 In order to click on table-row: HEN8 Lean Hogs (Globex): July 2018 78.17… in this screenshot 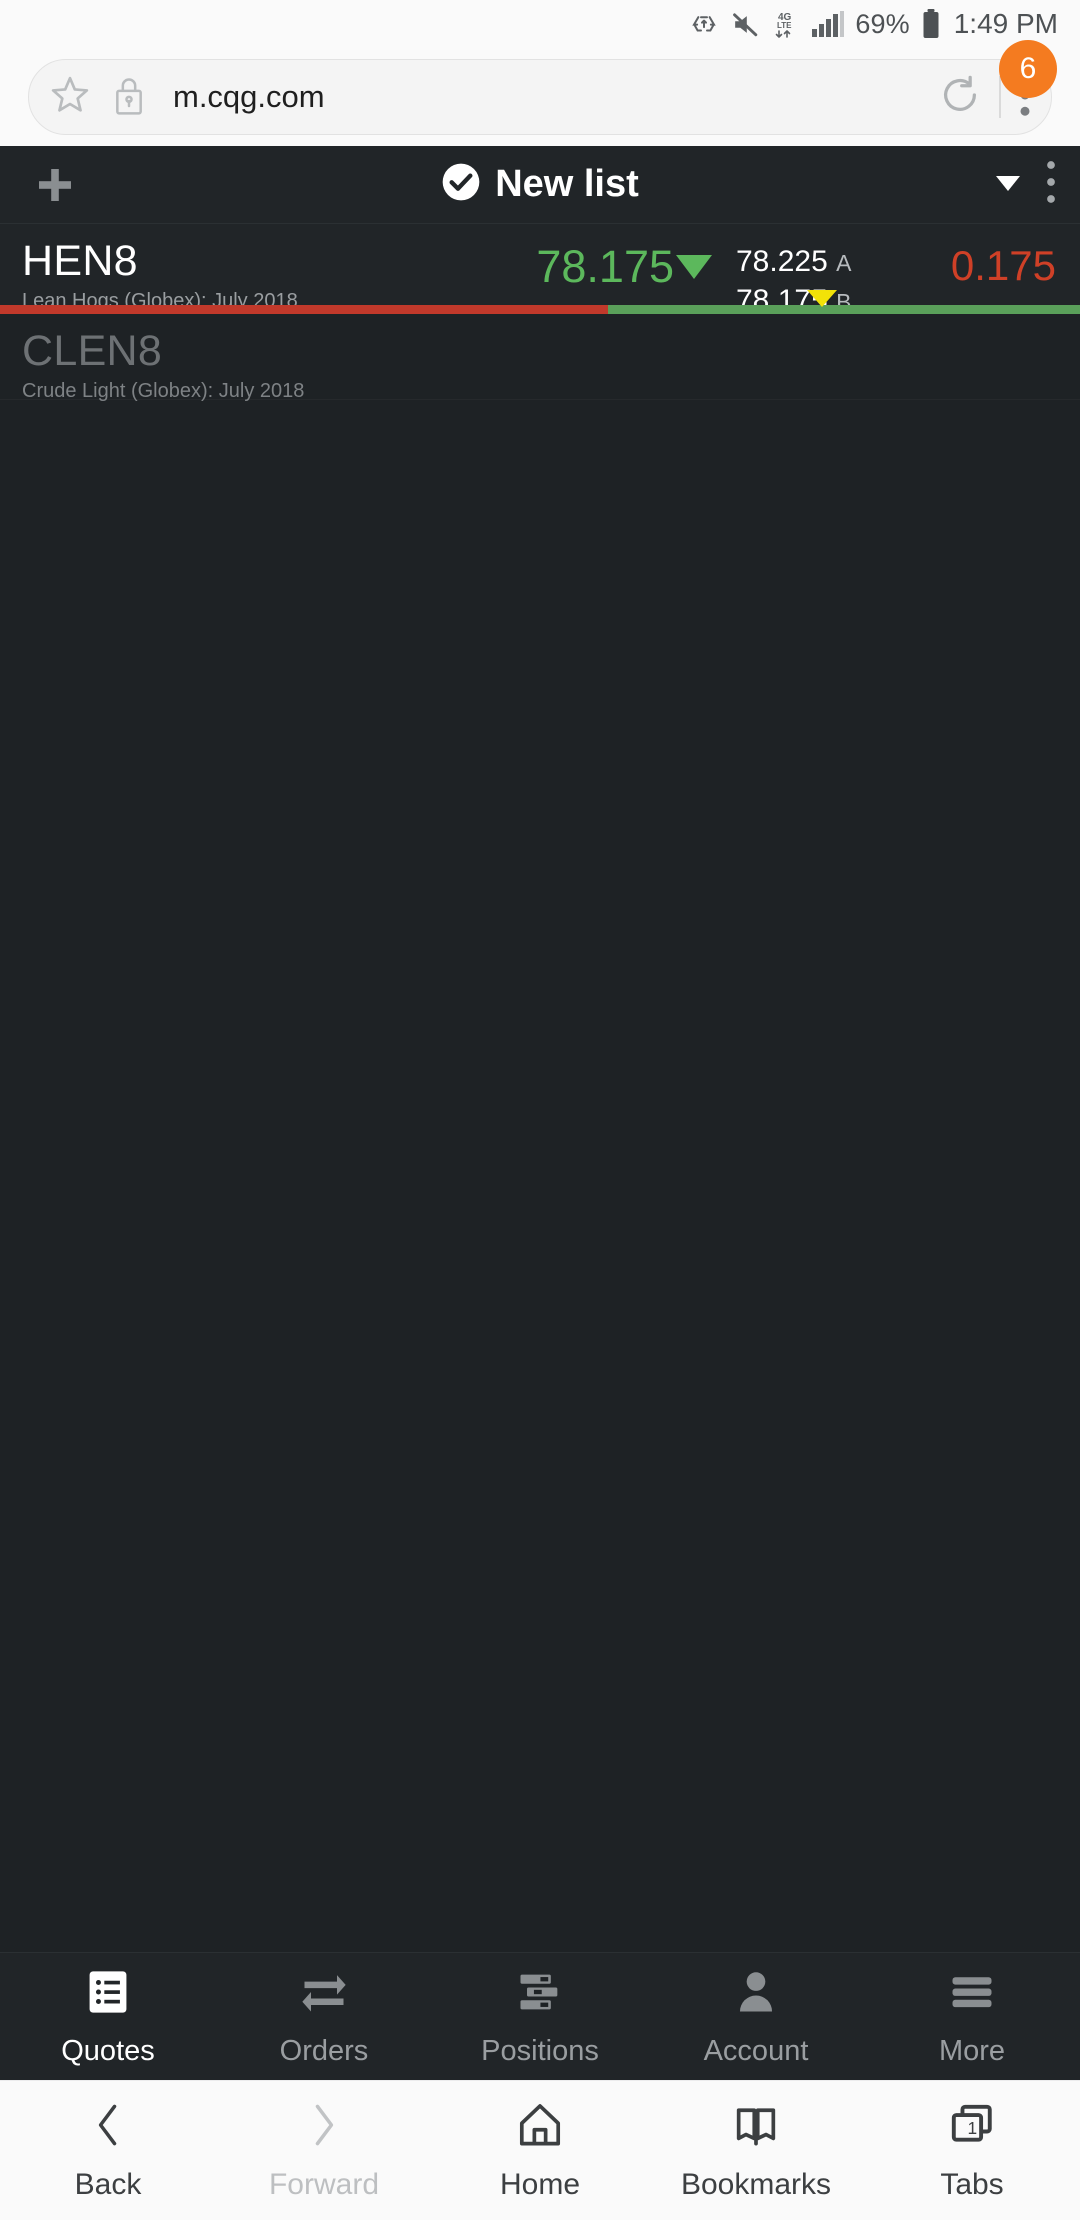, I will do `click(540, 270)`.